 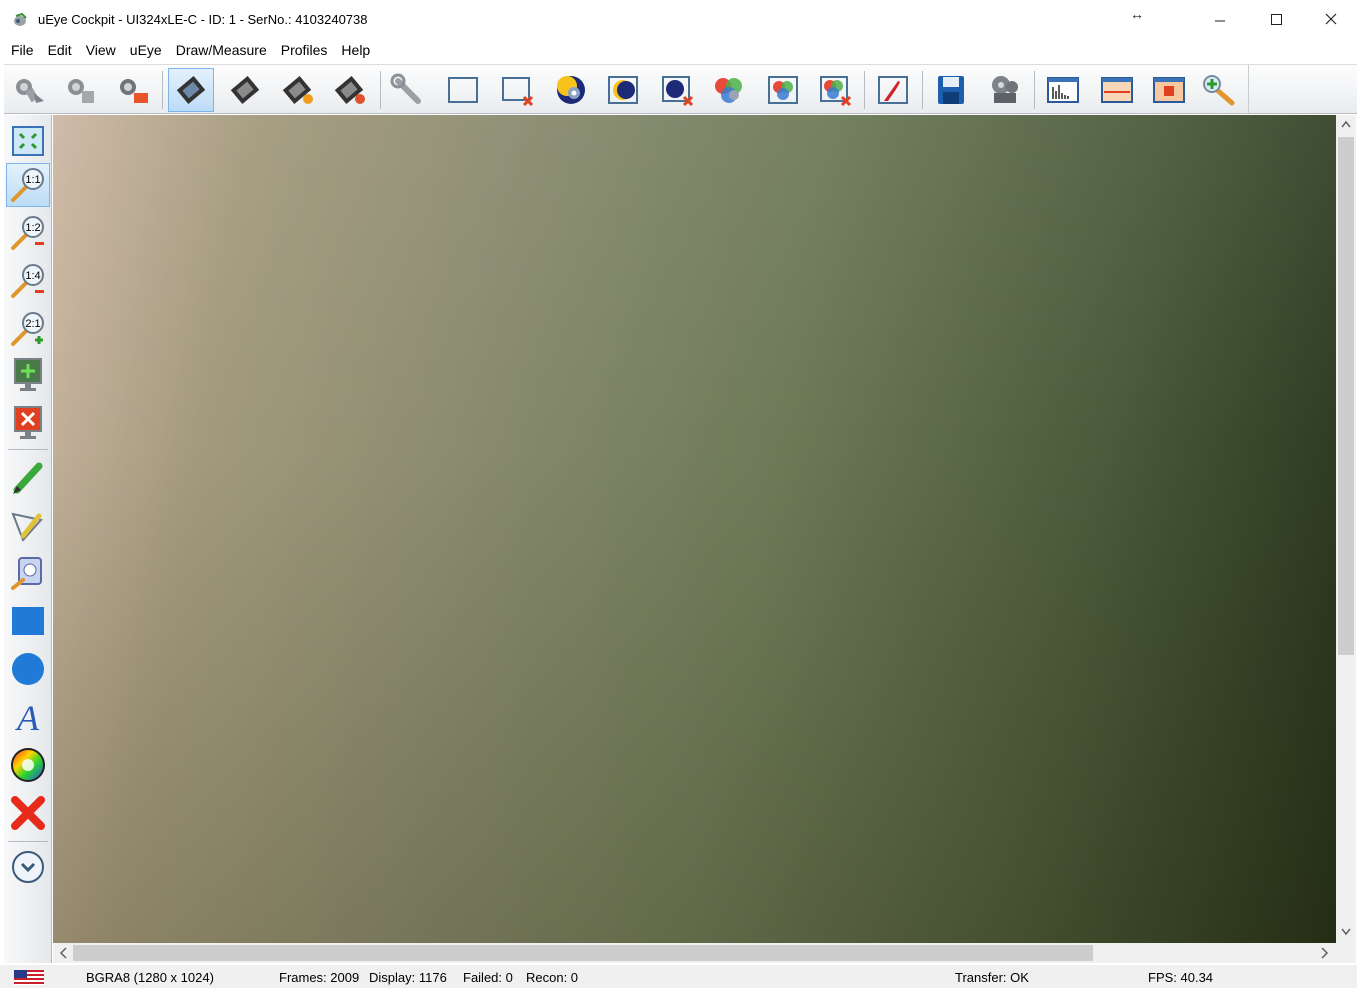 I want to click on menu-ueye: uEye, so click(x=146, y=51).